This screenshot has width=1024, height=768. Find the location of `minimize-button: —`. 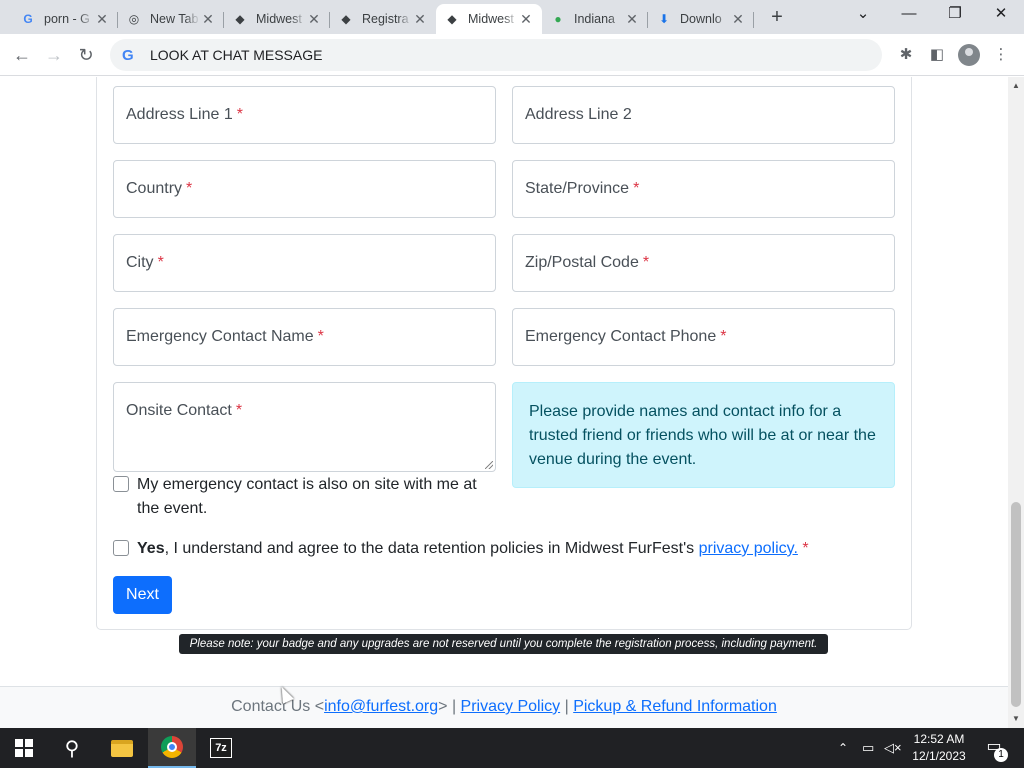

minimize-button: — is located at coordinates (909, 15).